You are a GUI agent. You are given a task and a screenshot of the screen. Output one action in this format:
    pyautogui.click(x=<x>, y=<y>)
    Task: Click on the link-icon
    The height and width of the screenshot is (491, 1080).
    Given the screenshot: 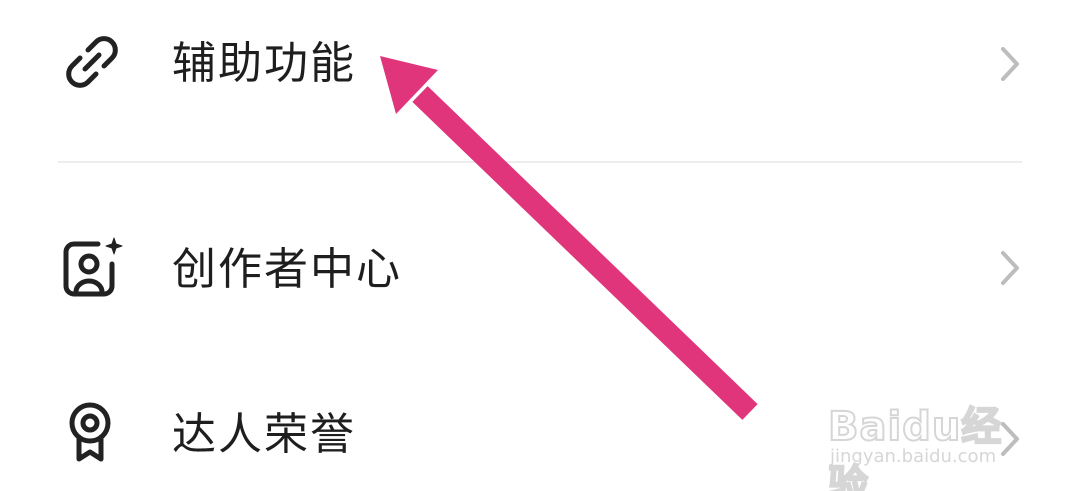 What is the action you would take?
    pyautogui.click(x=92, y=62)
    